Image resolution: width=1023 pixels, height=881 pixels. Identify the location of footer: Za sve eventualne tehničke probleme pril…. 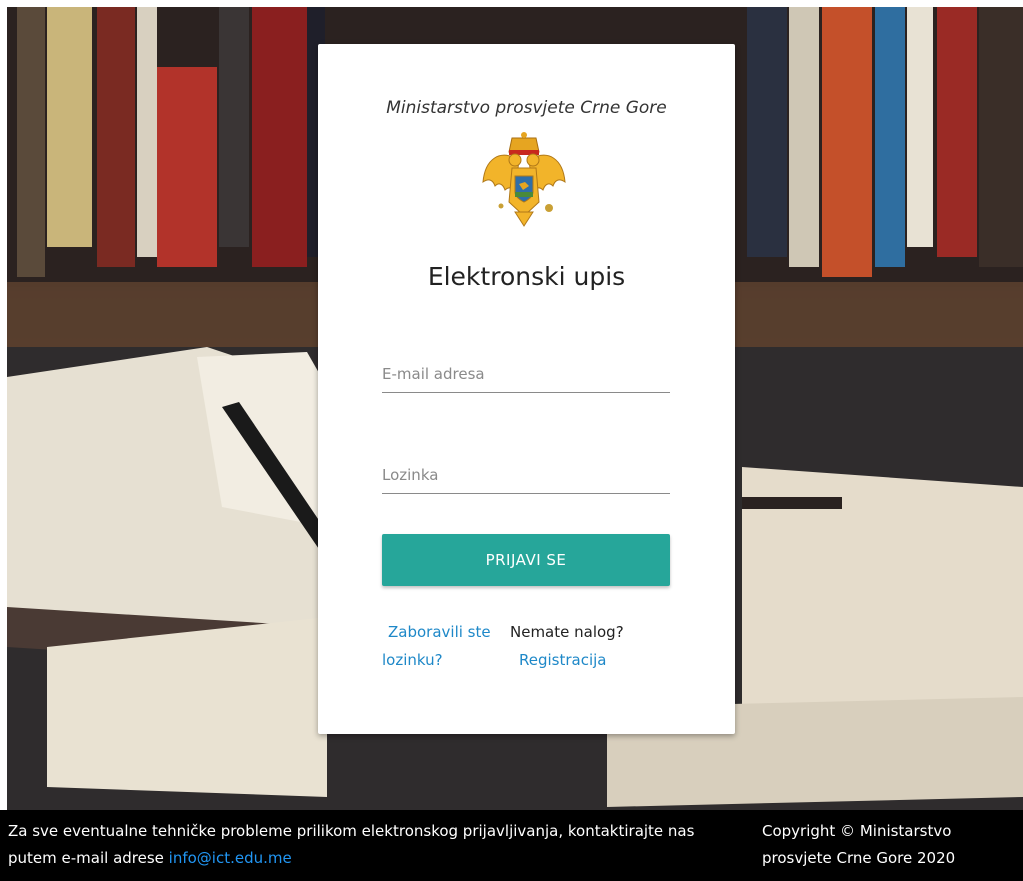
(511, 845).